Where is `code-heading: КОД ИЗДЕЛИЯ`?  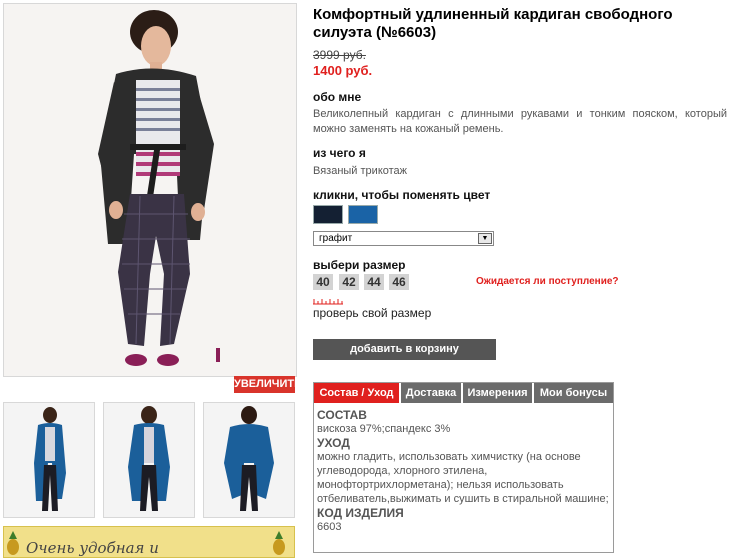 code-heading: КОД ИЗДЕЛИЯ is located at coordinates (360, 513).